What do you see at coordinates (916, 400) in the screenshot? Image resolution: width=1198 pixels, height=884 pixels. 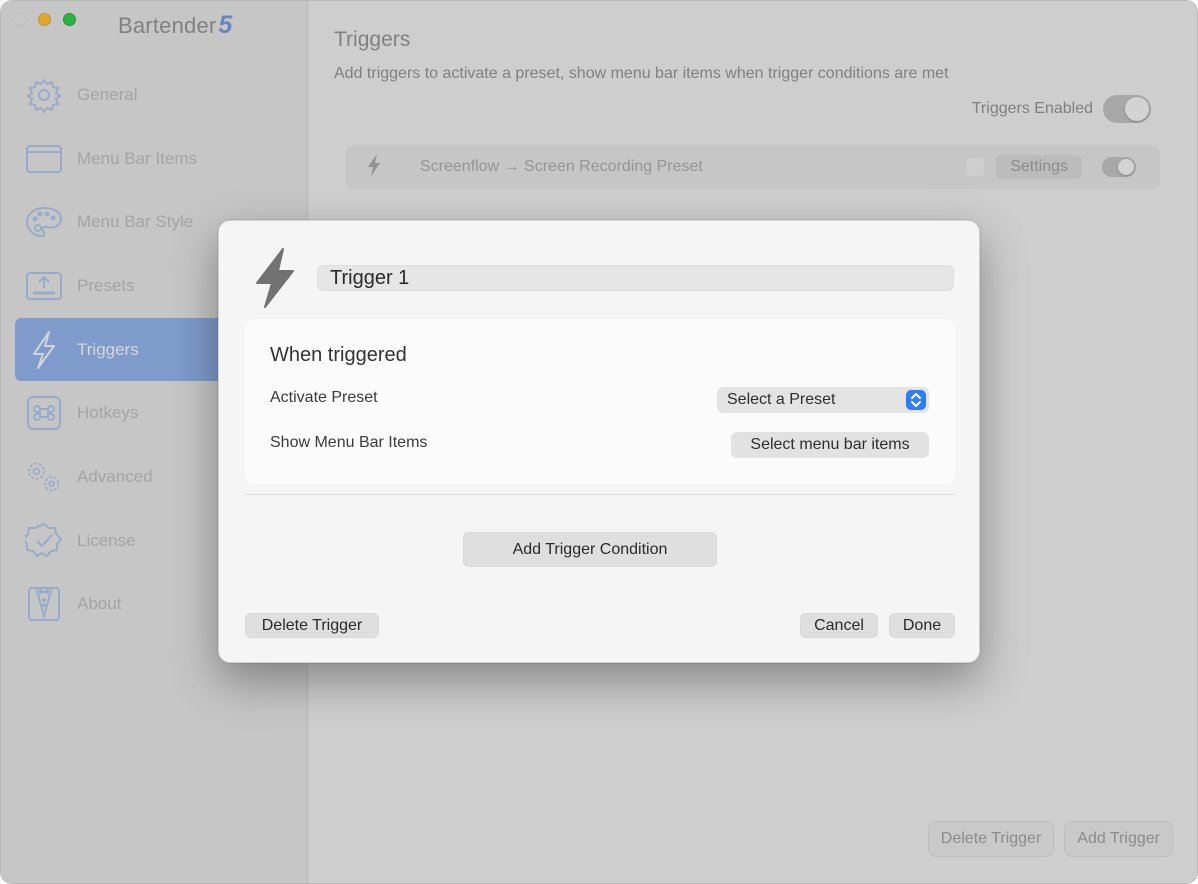 I see `chevron-up-down-icon` at bounding box center [916, 400].